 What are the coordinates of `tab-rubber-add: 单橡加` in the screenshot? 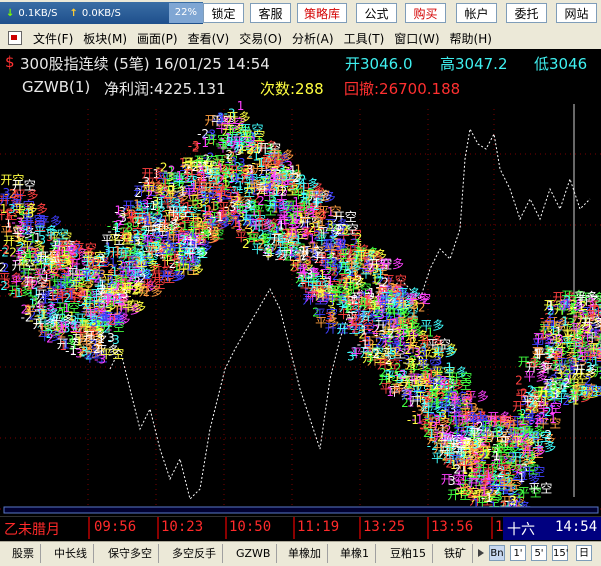 It's located at (305, 553).